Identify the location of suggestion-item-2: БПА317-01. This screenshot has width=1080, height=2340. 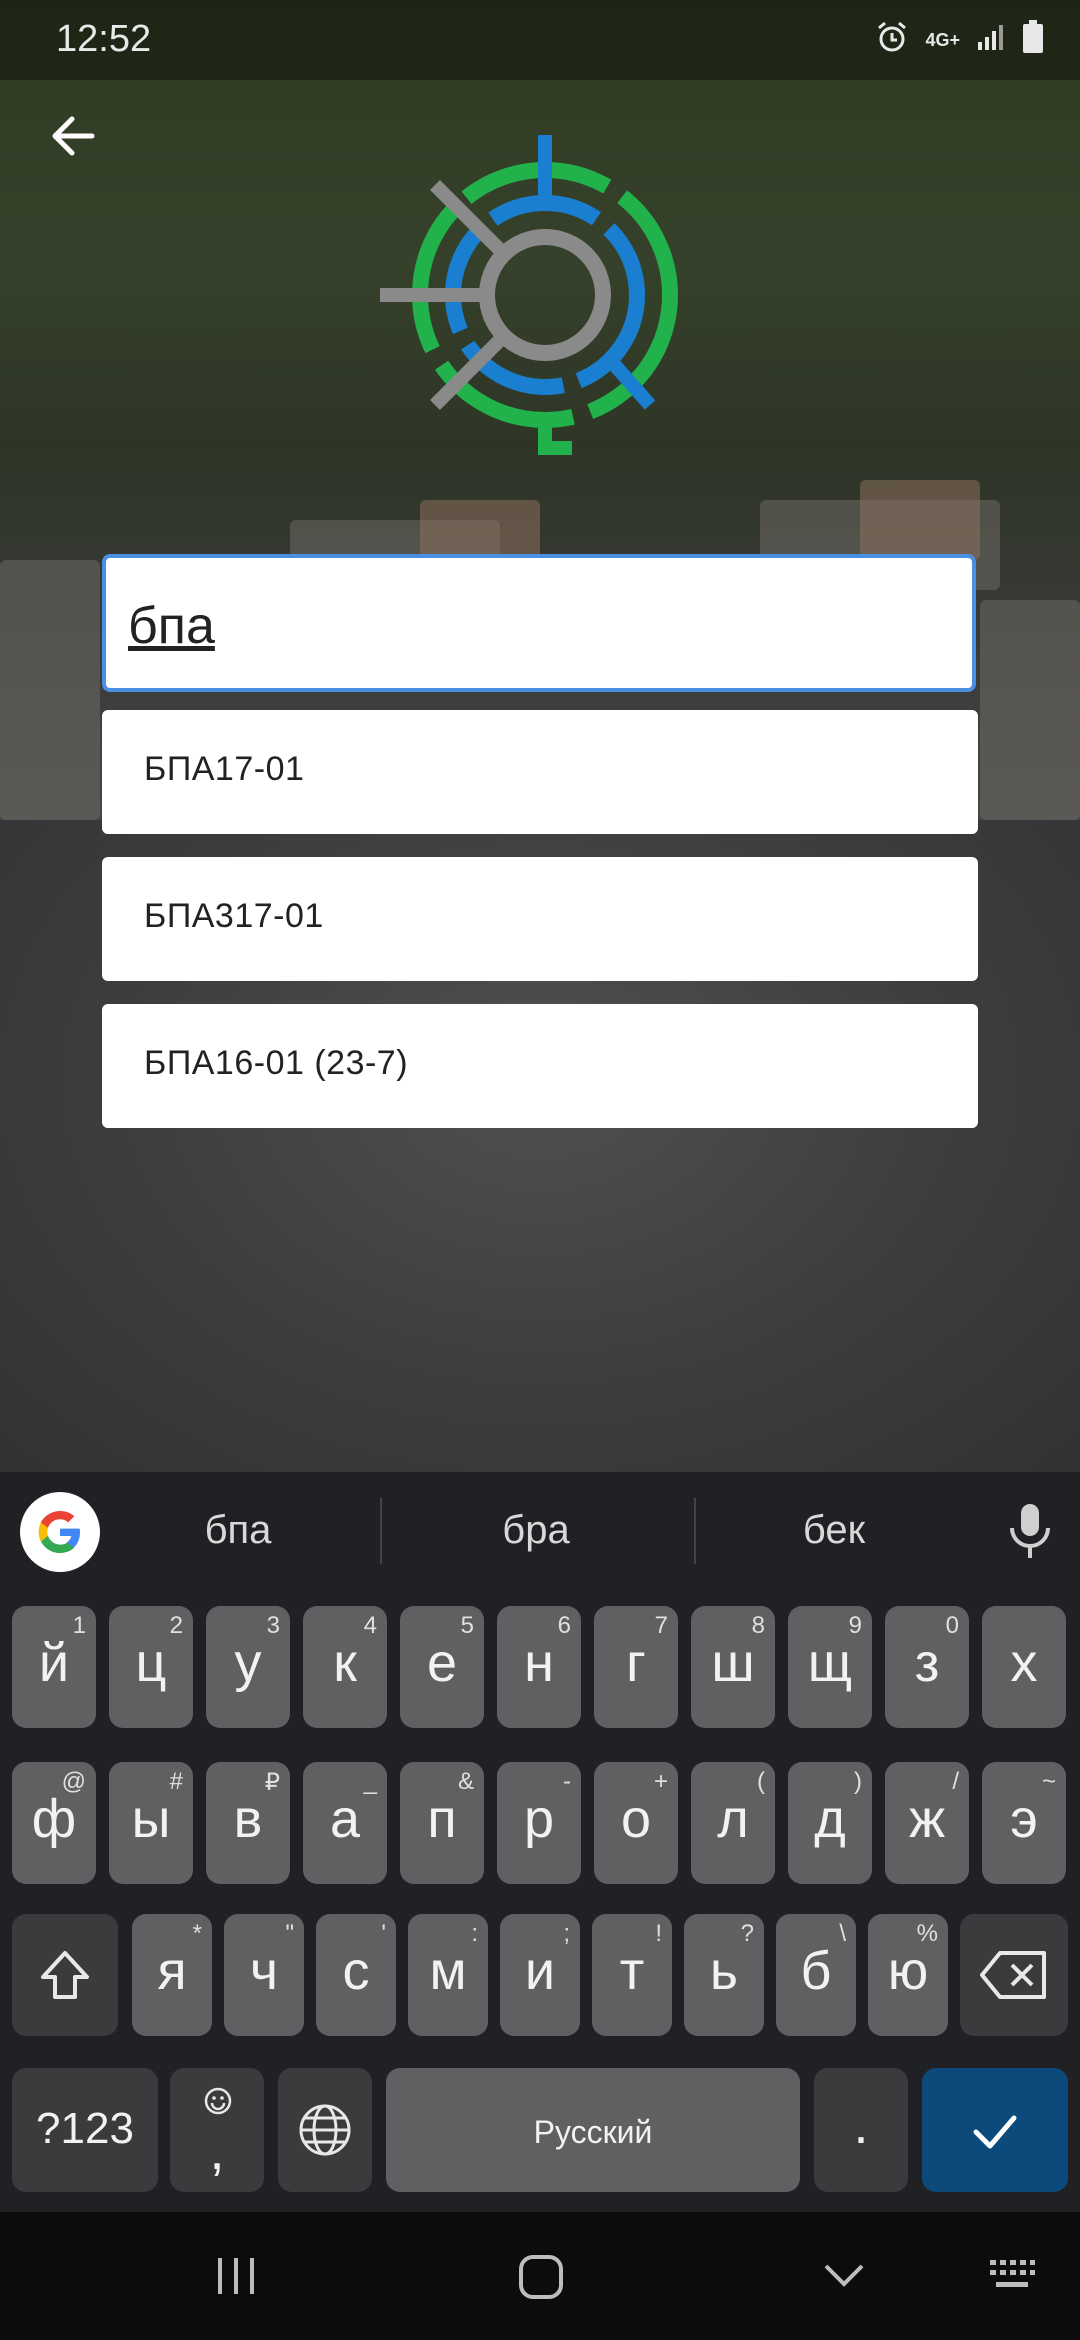
(540, 919).